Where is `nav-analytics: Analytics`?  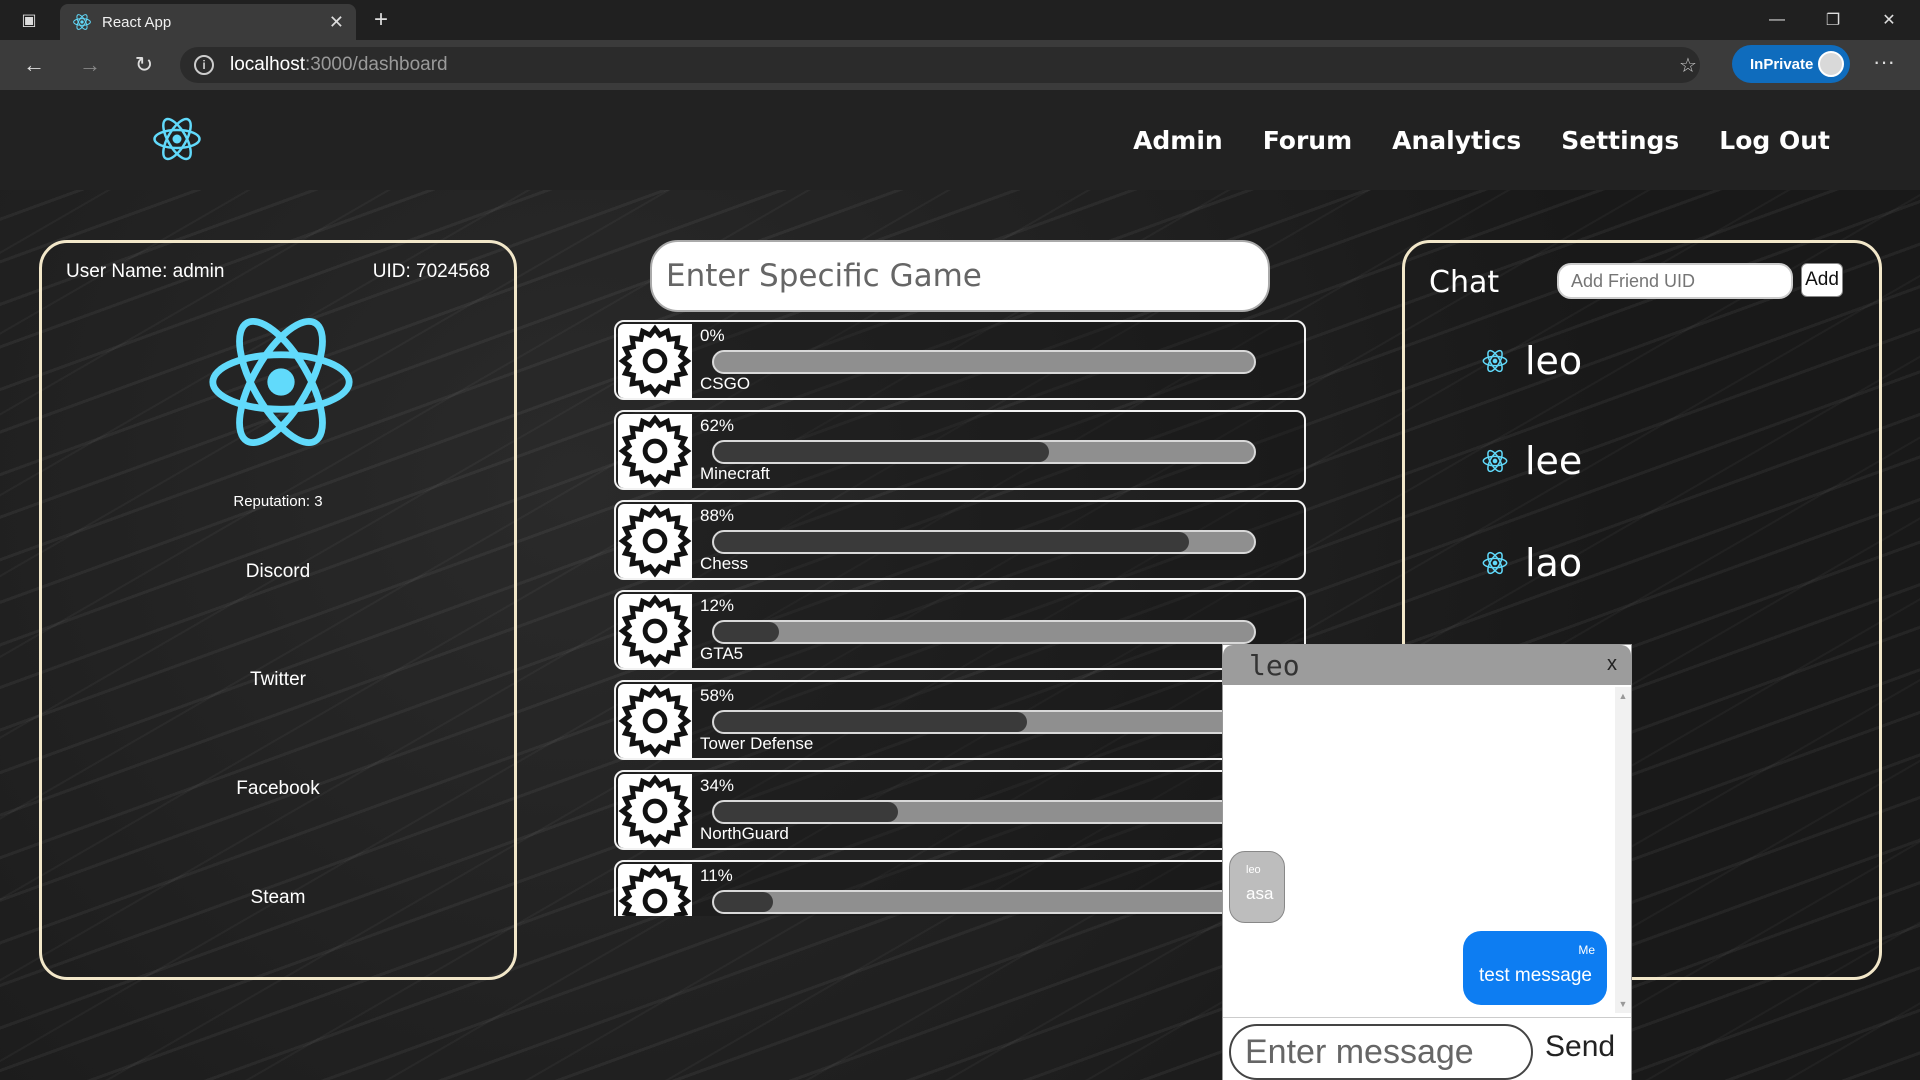 nav-analytics: Analytics is located at coordinates (1456, 140).